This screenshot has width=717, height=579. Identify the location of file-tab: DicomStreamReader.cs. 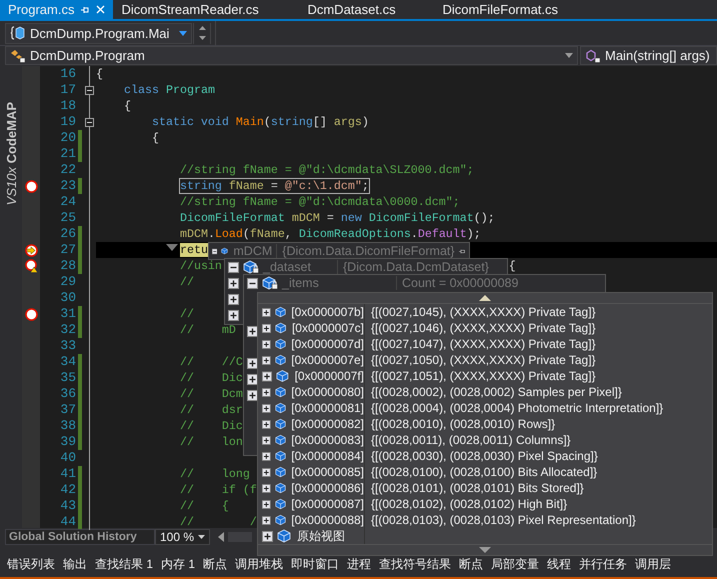
(206, 9).